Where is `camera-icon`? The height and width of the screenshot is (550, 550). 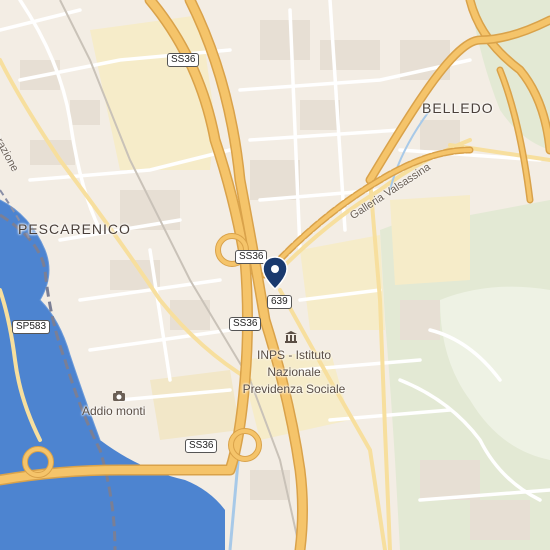
camera-icon is located at coordinates (119, 396).